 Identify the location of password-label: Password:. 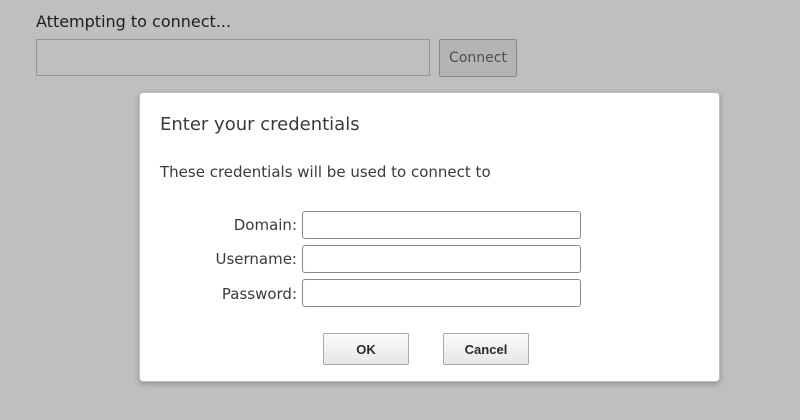
(259, 294).